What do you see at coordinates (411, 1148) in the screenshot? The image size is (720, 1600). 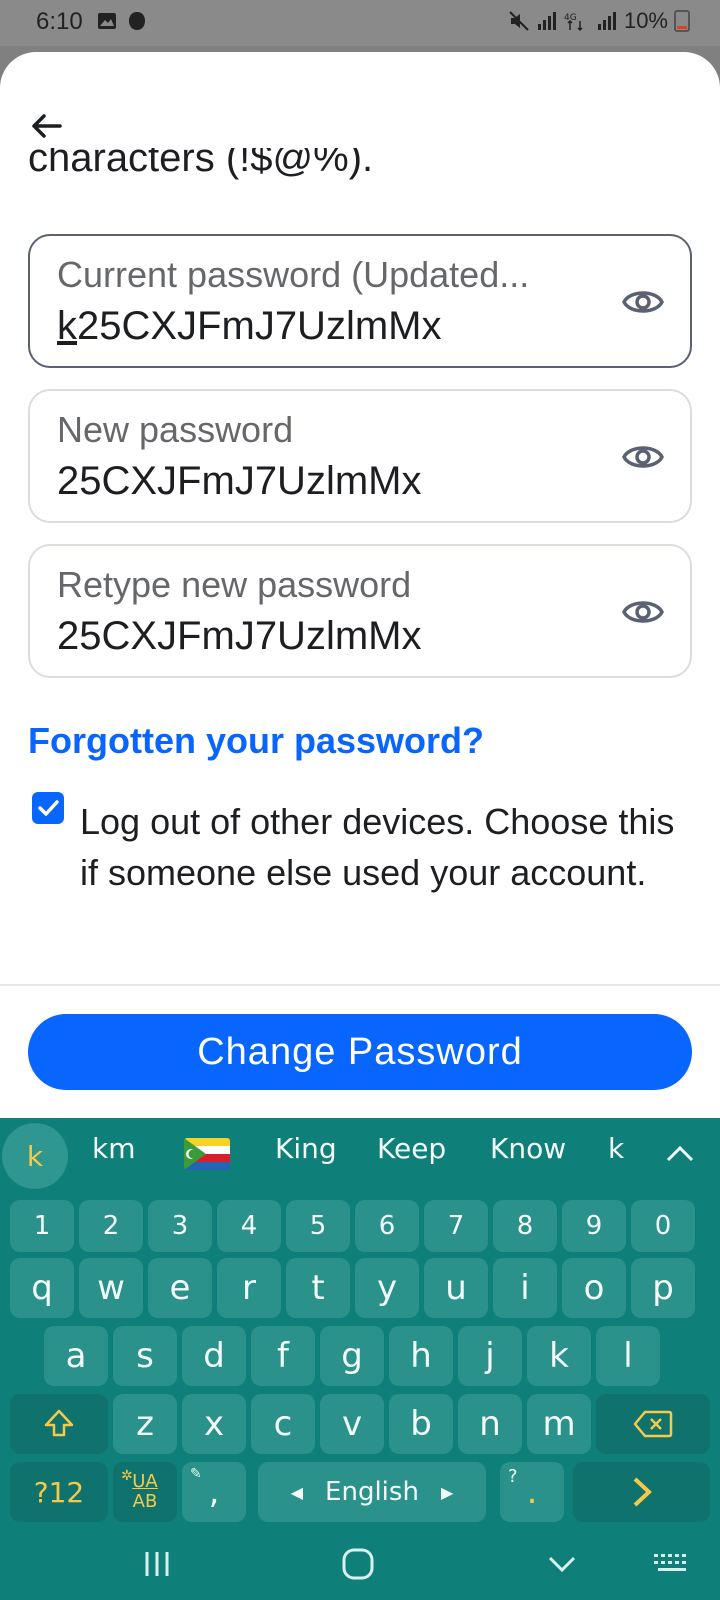 I see `suggestion-item: Keep` at bounding box center [411, 1148].